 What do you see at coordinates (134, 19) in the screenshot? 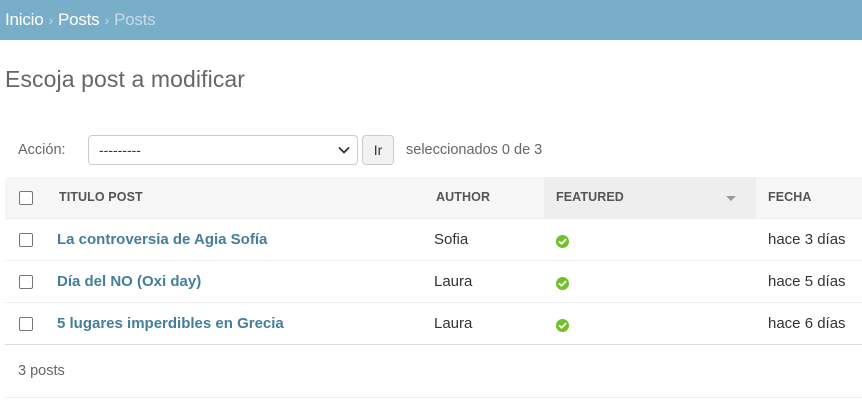
I see `breadcrumb-current: Posts` at bounding box center [134, 19].